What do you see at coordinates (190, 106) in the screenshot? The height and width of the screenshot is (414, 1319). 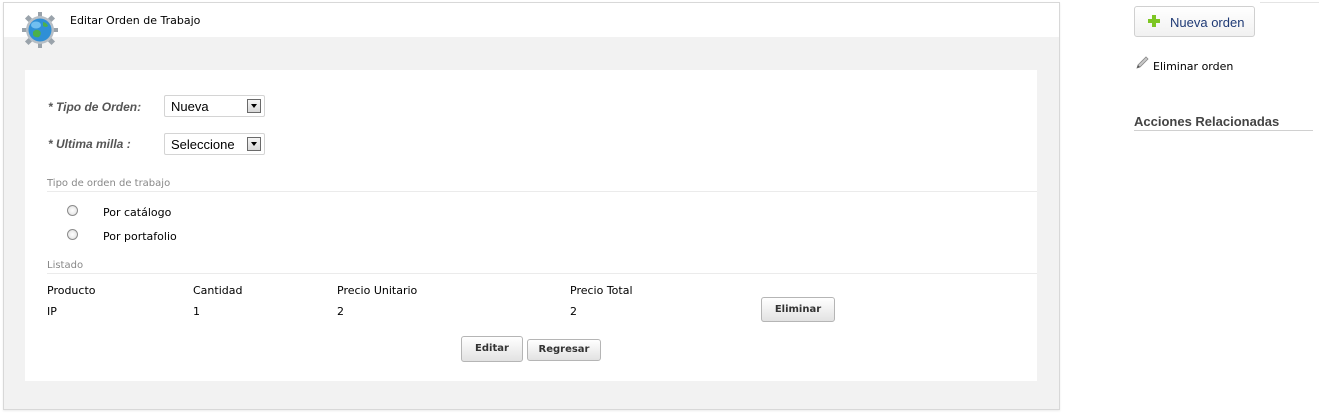 I see `tipo-orden-value: Nueva` at bounding box center [190, 106].